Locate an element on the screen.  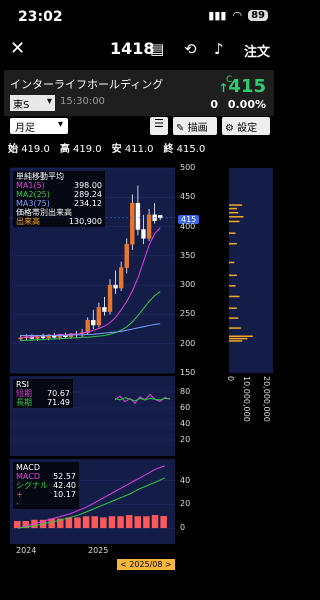
volume-axis-10m: 10,000,000 is located at coordinates (246, 399).